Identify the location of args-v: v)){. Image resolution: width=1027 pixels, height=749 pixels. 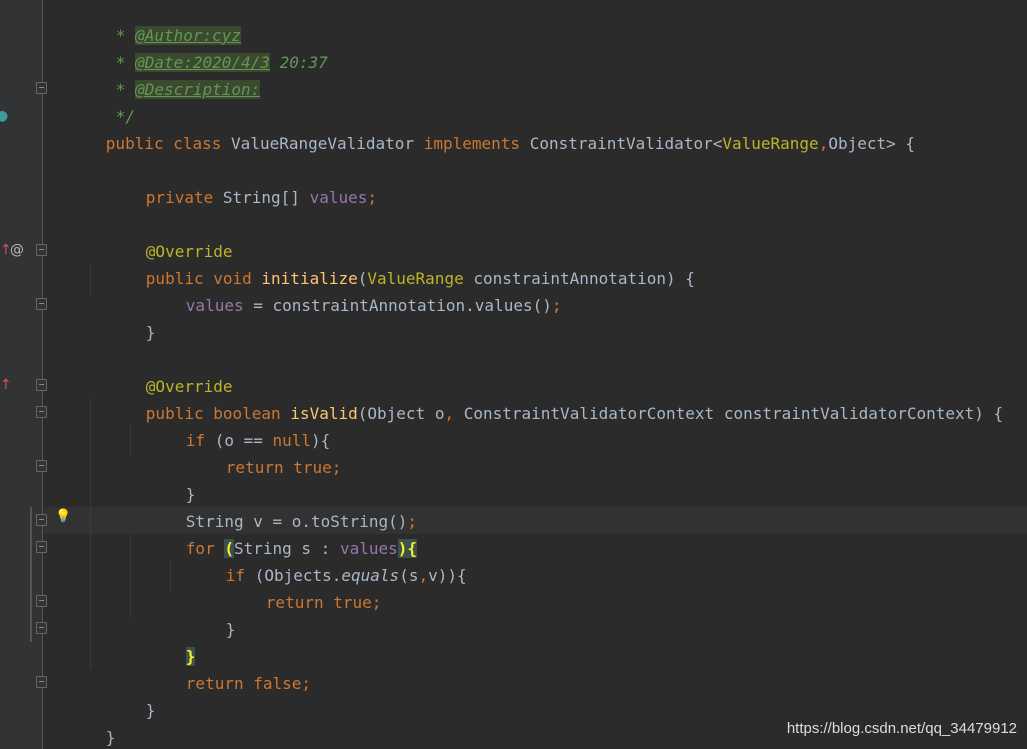
(447, 575).